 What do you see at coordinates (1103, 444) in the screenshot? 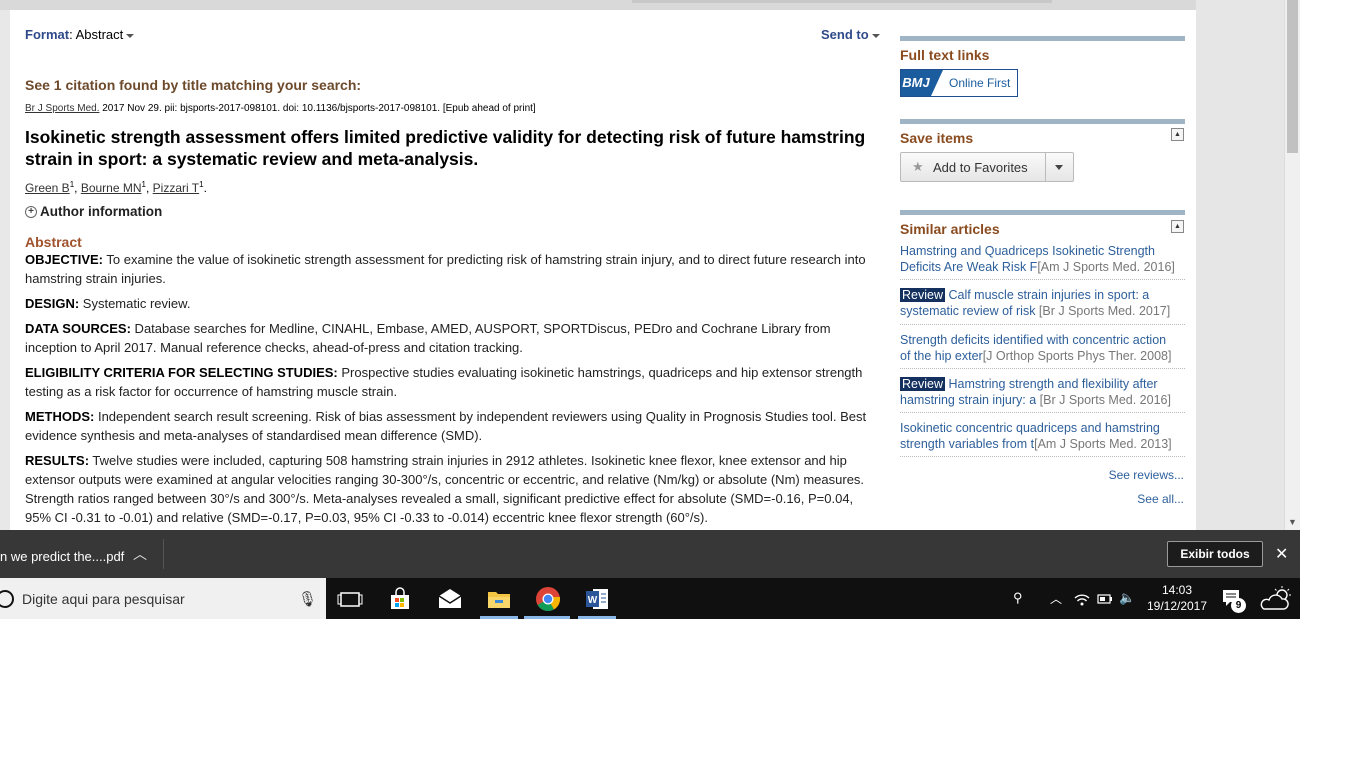
I see `similar-article-meta: [Am J Sports Med. 2013]` at bounding box center [1103, 444].